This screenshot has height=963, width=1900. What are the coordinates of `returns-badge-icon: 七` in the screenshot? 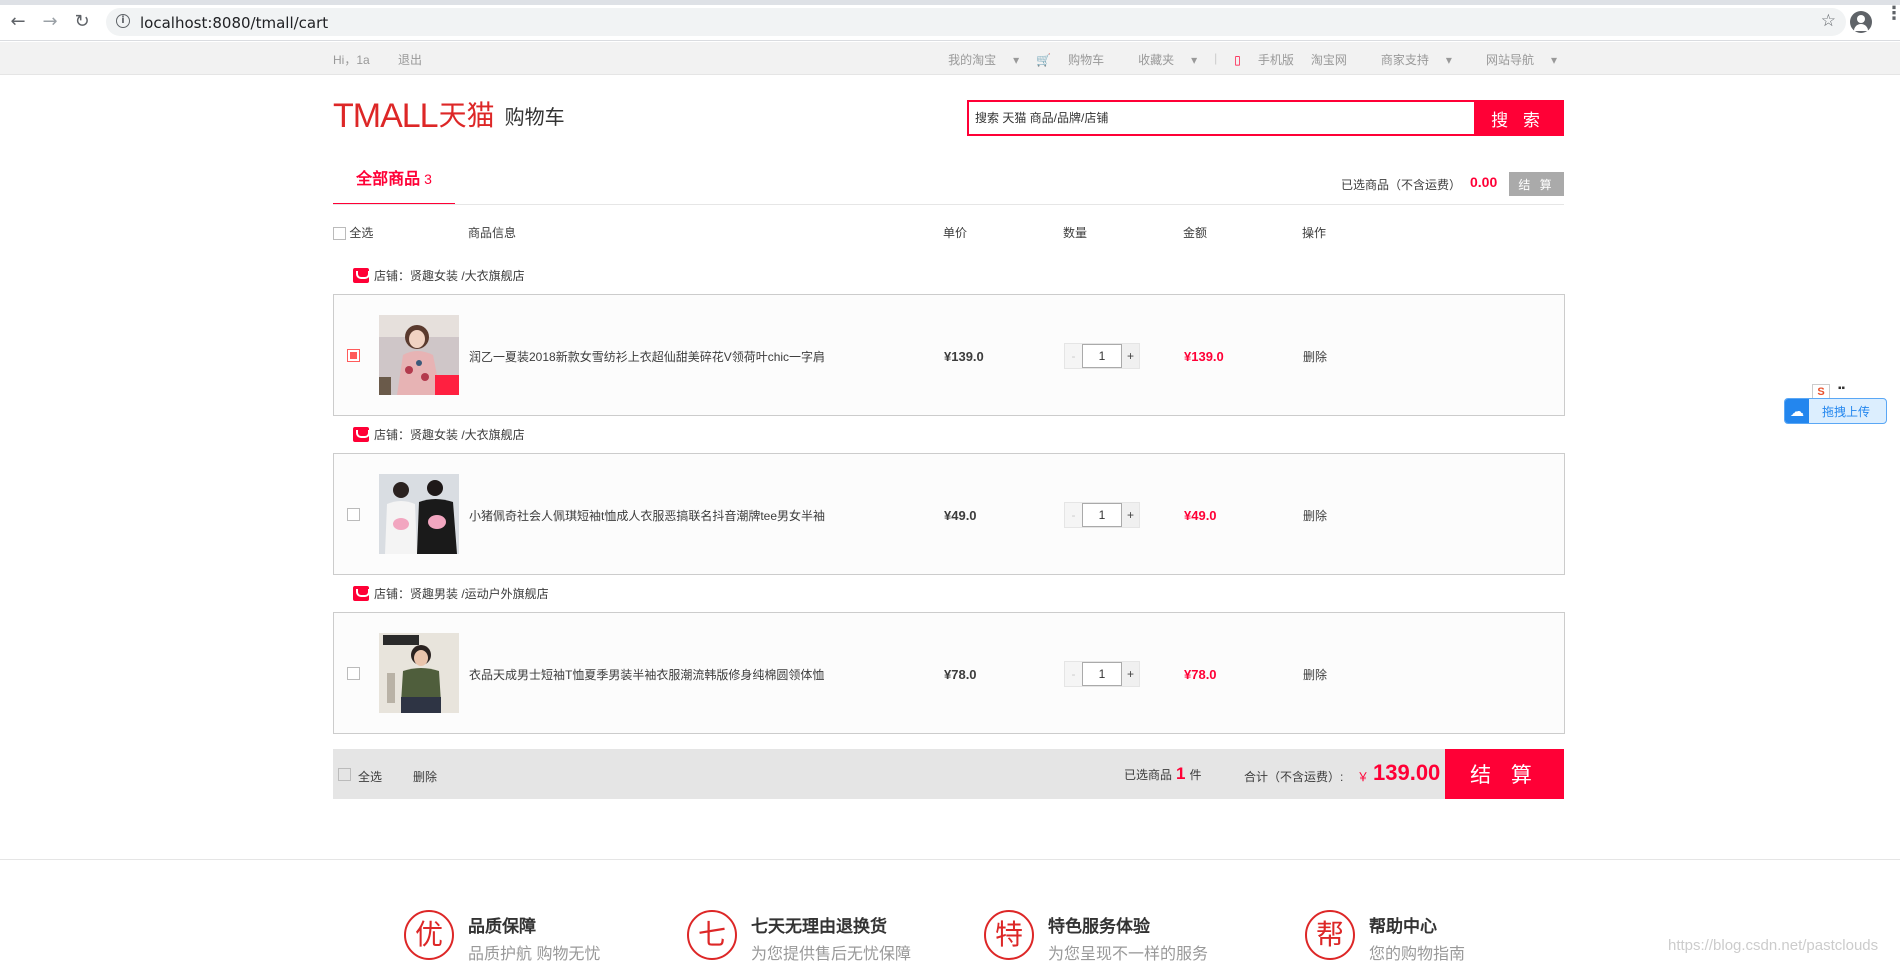 It's located at (712, 935).